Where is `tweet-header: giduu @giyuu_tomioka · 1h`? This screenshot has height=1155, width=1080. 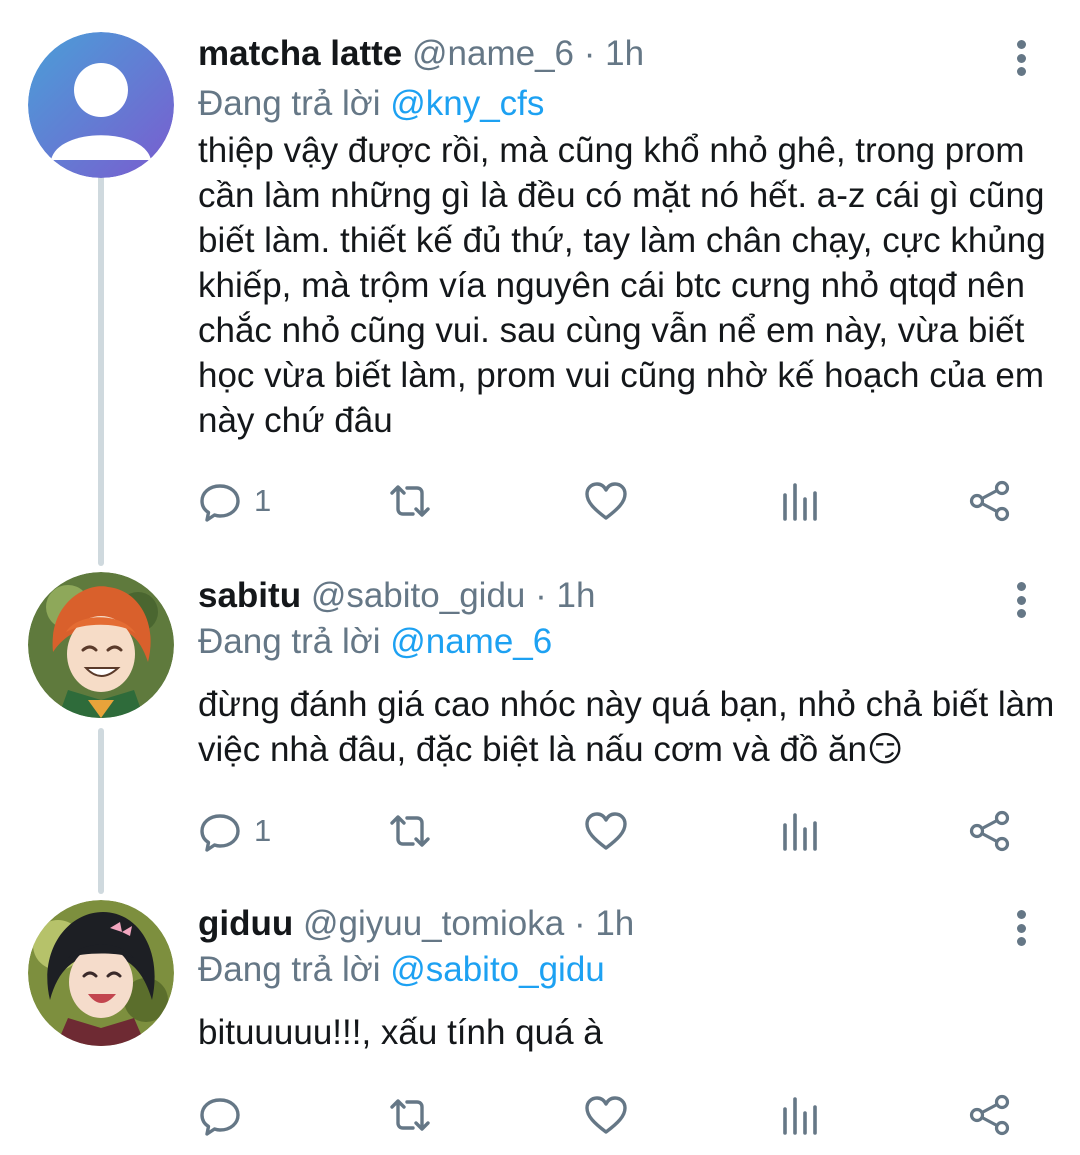
tweet-header: giduu @giyuu_tomioka · 1h is located at coordinates (416, 924).